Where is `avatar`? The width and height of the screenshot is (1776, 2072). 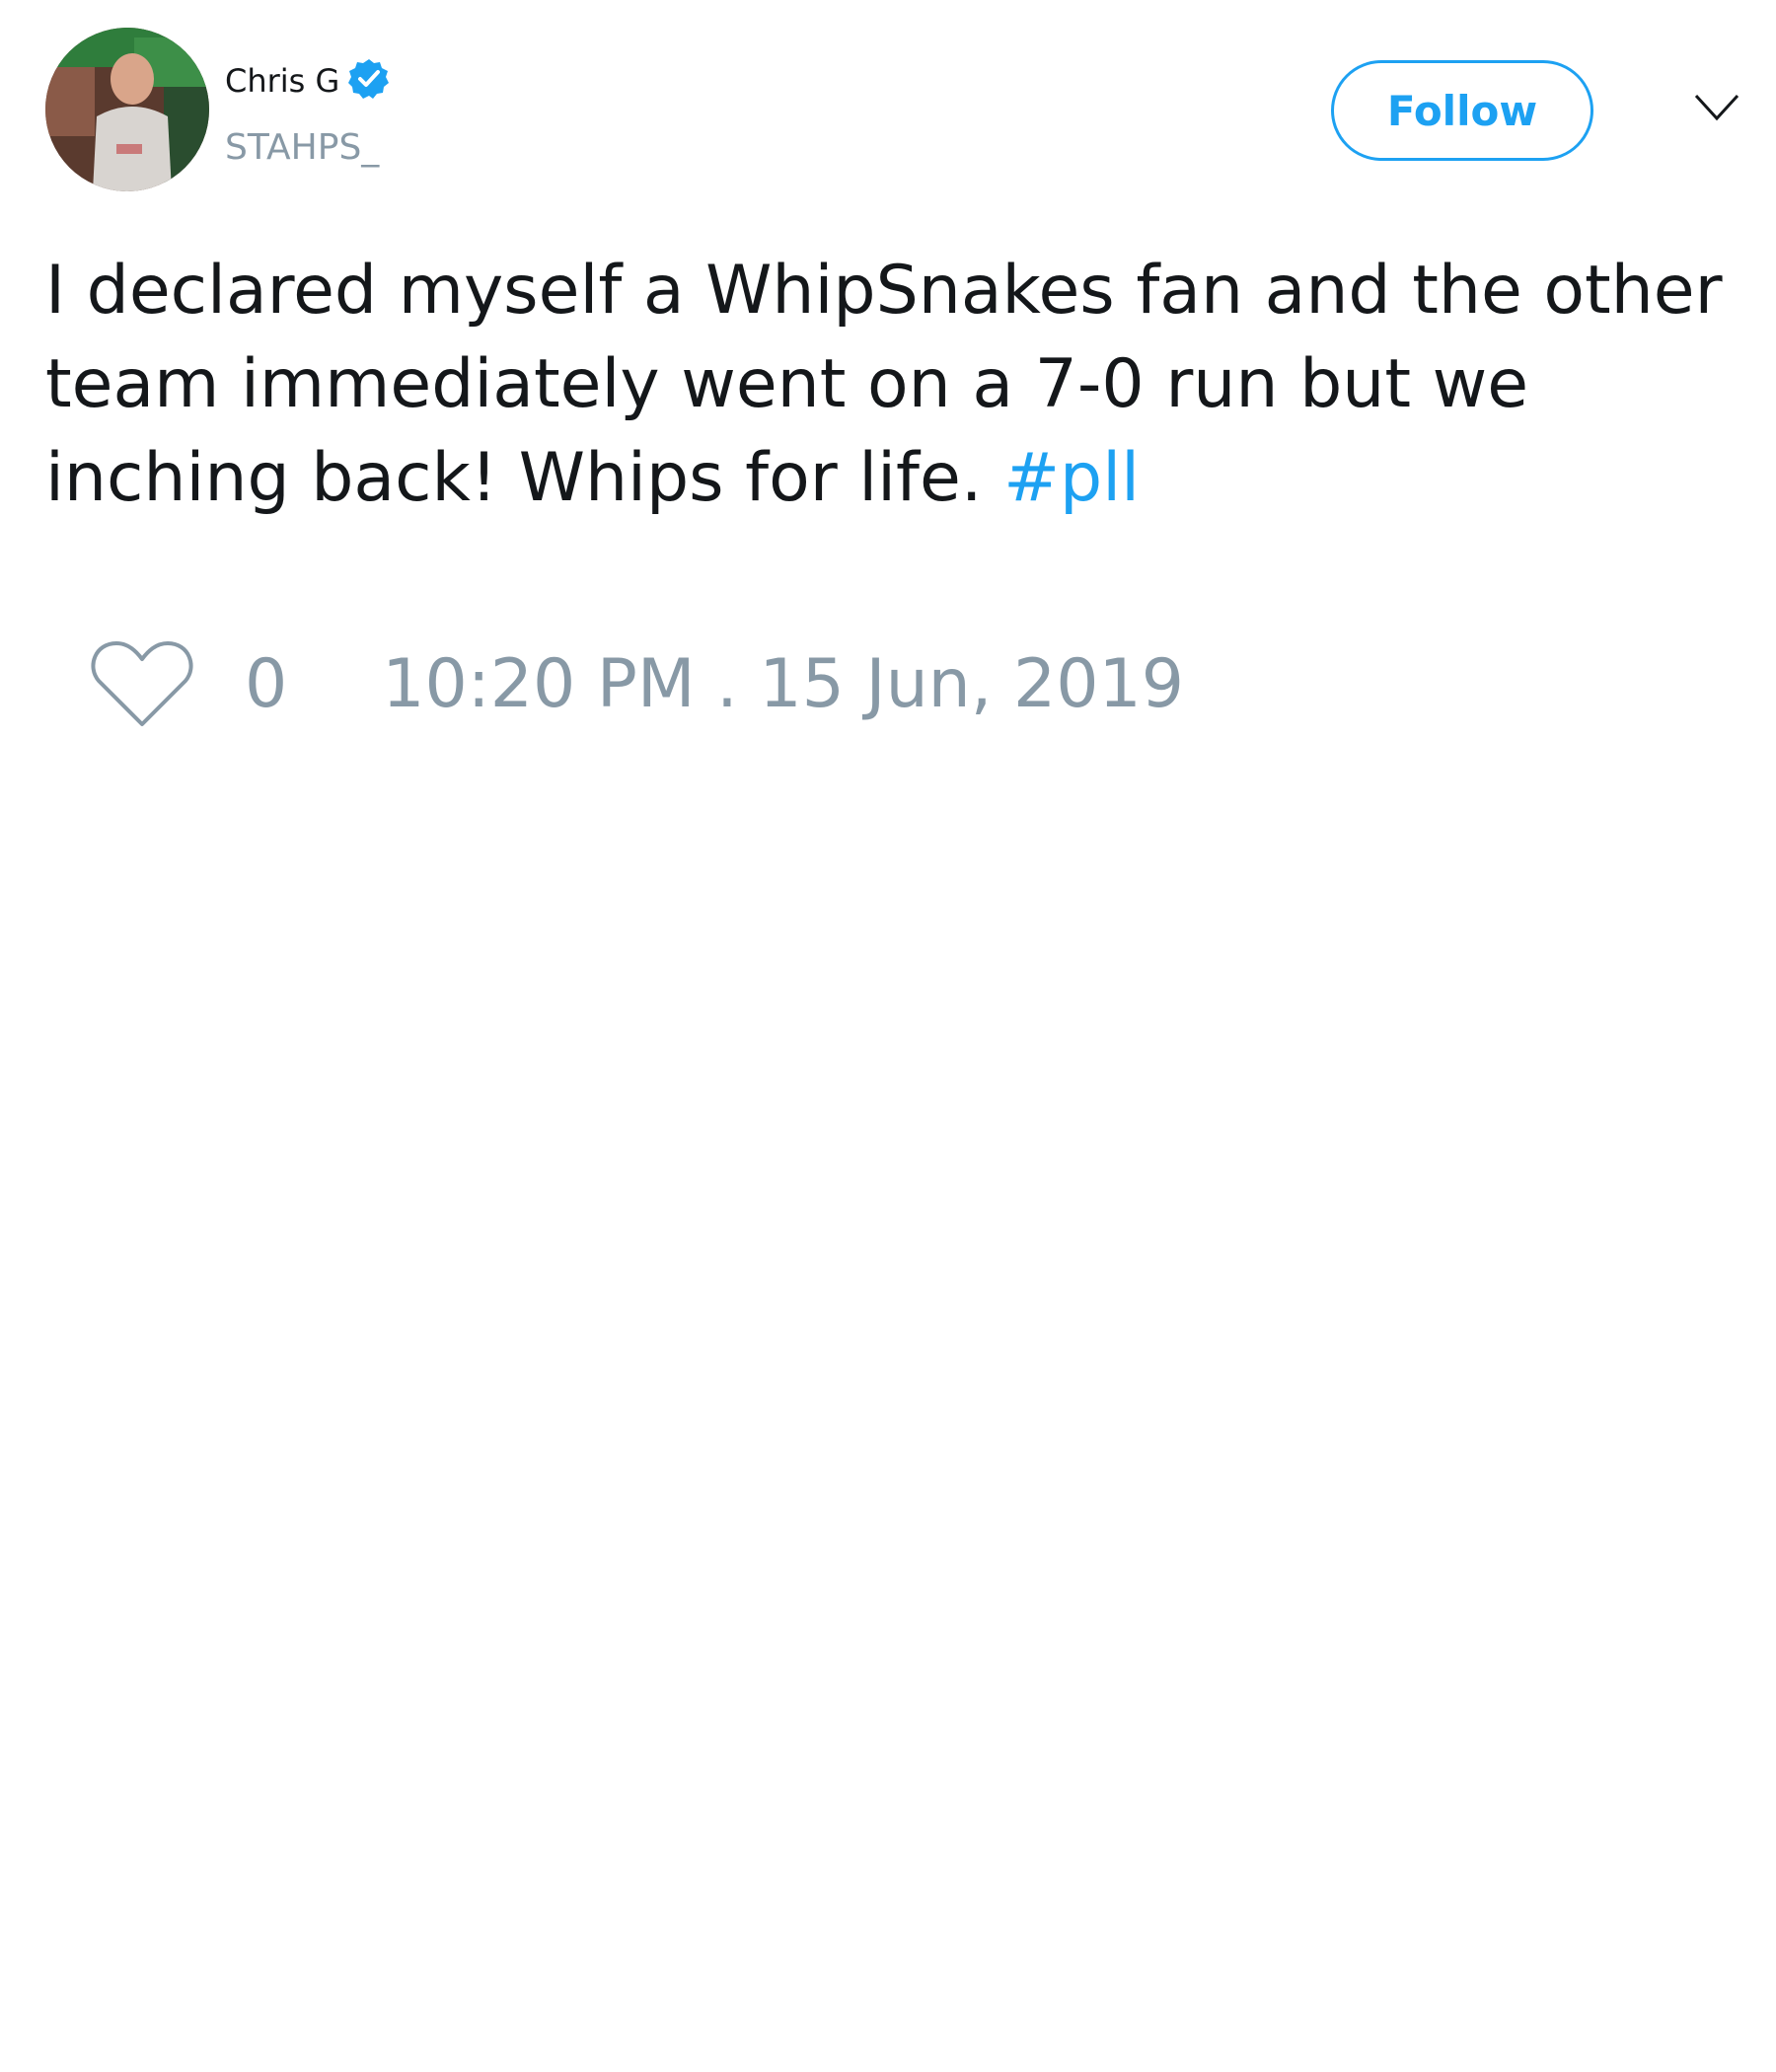
avatar is located at coordinates (127, 110).